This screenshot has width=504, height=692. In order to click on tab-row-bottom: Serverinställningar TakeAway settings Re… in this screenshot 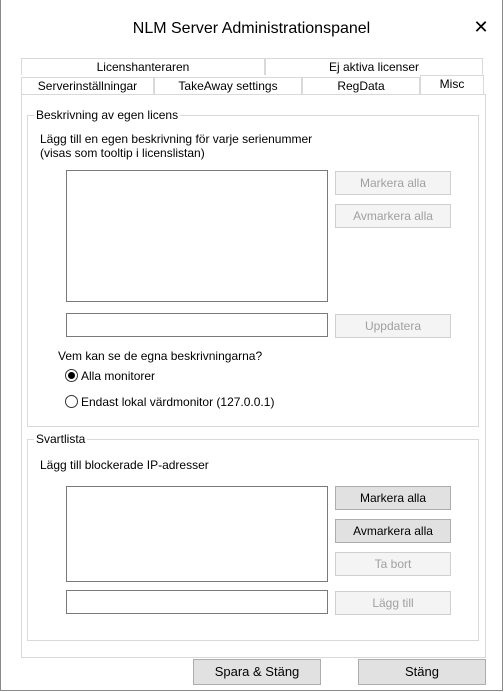, I will do `click(252, 85)`.